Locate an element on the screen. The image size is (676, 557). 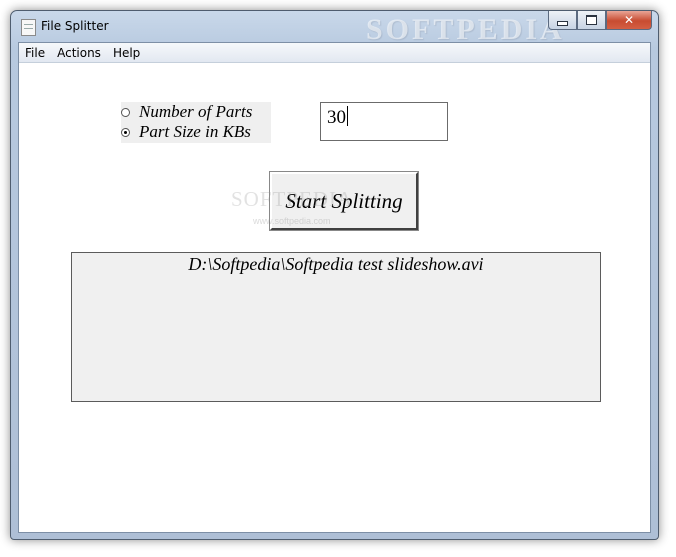
radio-label: Number of Parts is located at coordinates (196, 111).